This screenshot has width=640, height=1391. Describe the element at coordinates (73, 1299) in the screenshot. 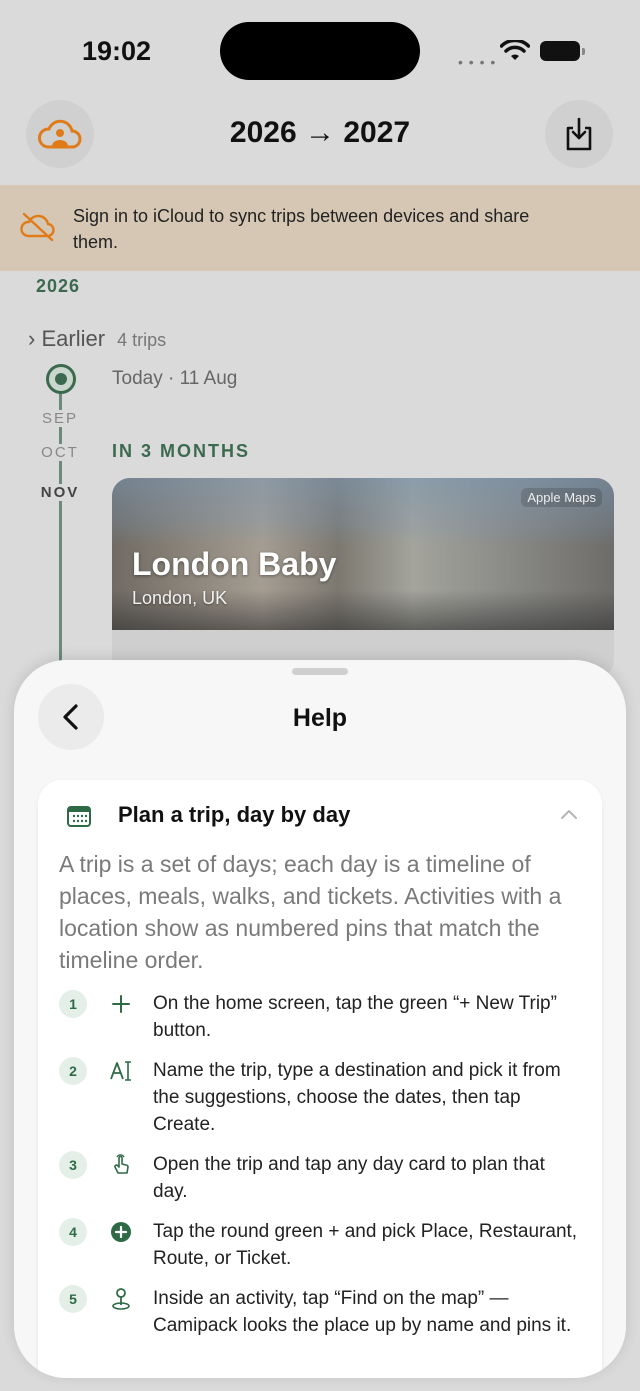

I see `step-number: 5` at that location.